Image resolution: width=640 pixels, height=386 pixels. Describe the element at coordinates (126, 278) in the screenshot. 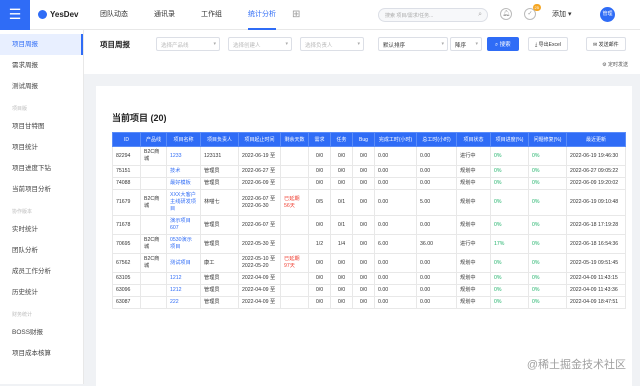

I see `cell-id: 63105` at that location.